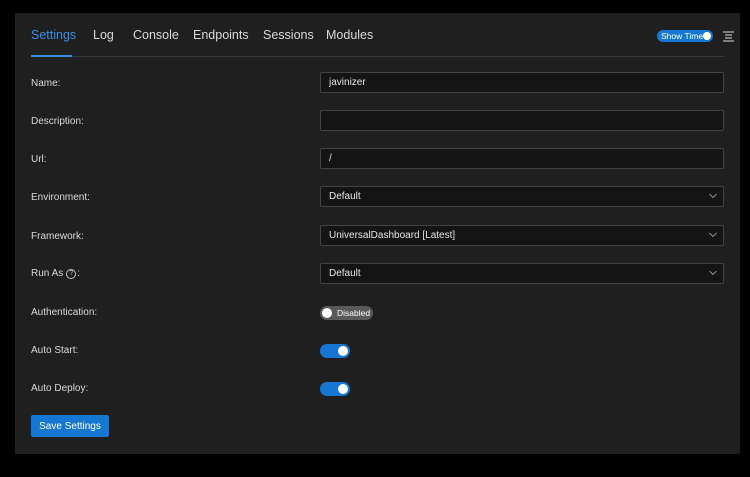 Image resolution: width=750 pixels, height=477 pixels. What do you see at coordinates (335, 389) in the screenshot?
I see `auto-deploy-toggle` at bounding box center [335, 389].